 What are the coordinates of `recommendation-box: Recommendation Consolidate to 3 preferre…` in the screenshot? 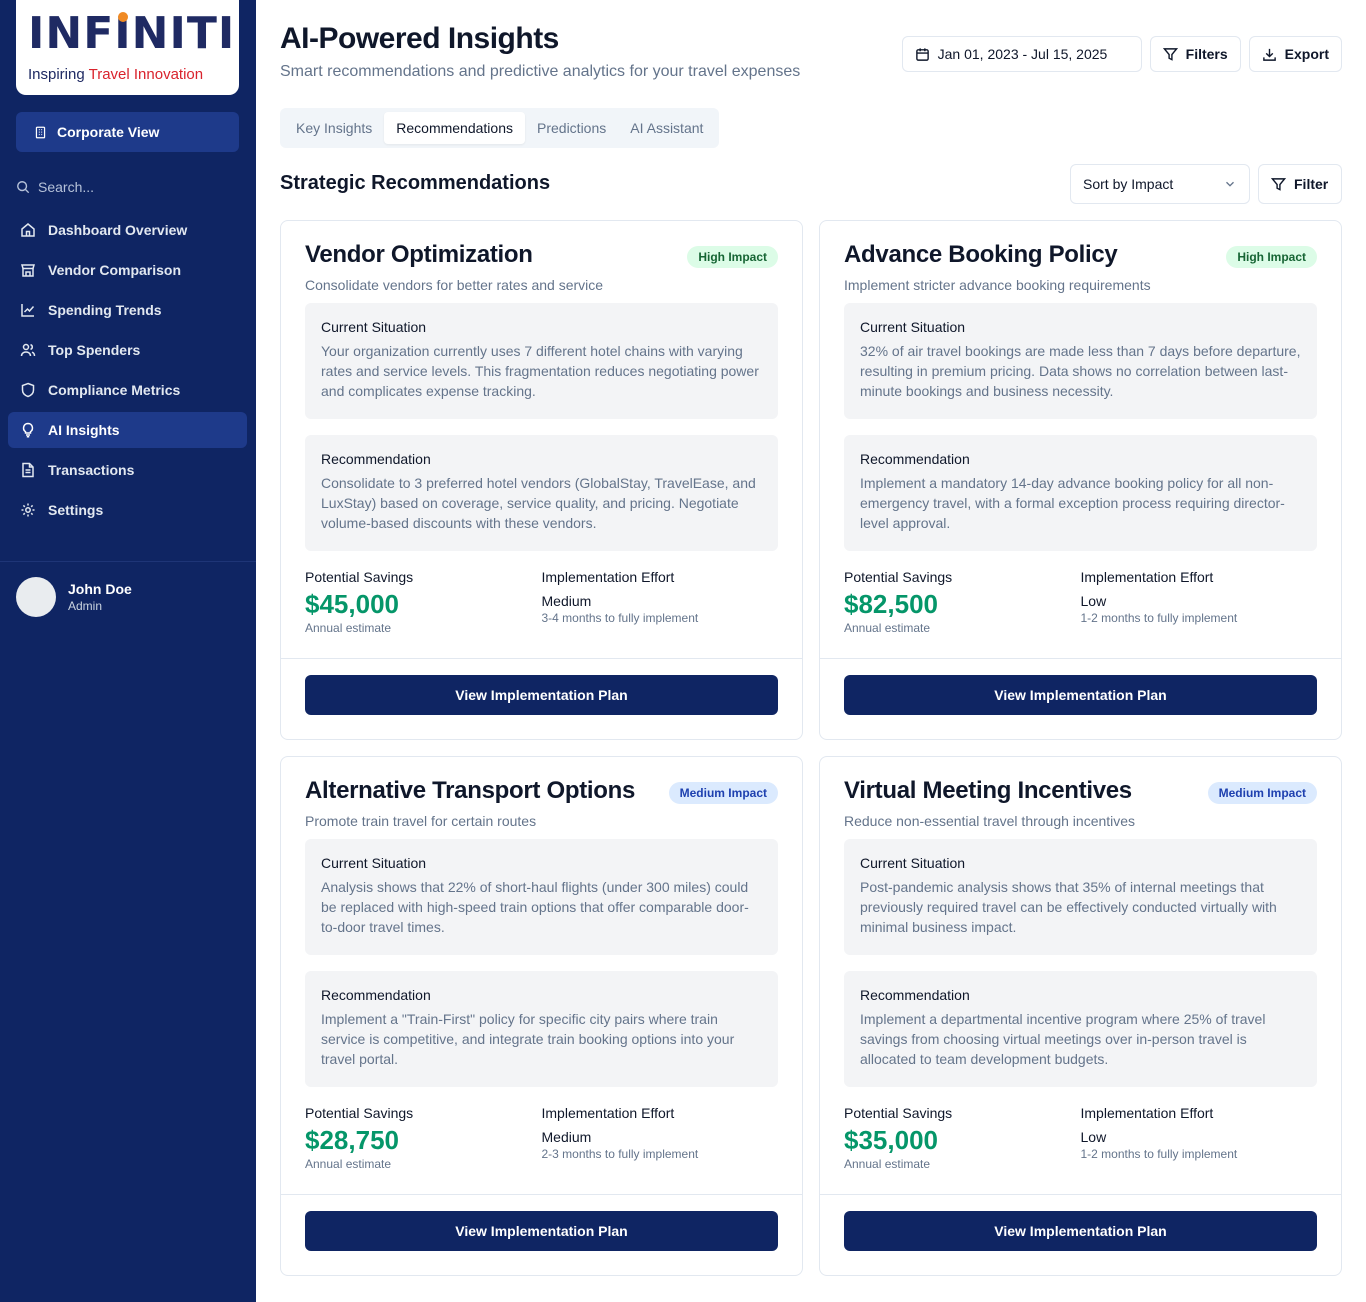 It's located at (541, 493).